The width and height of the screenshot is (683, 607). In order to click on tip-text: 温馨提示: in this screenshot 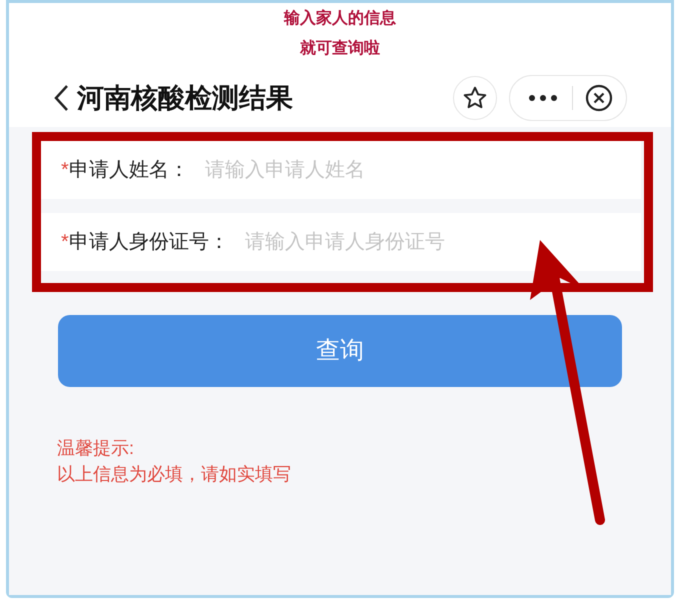, I will do `click(96, 448)`.